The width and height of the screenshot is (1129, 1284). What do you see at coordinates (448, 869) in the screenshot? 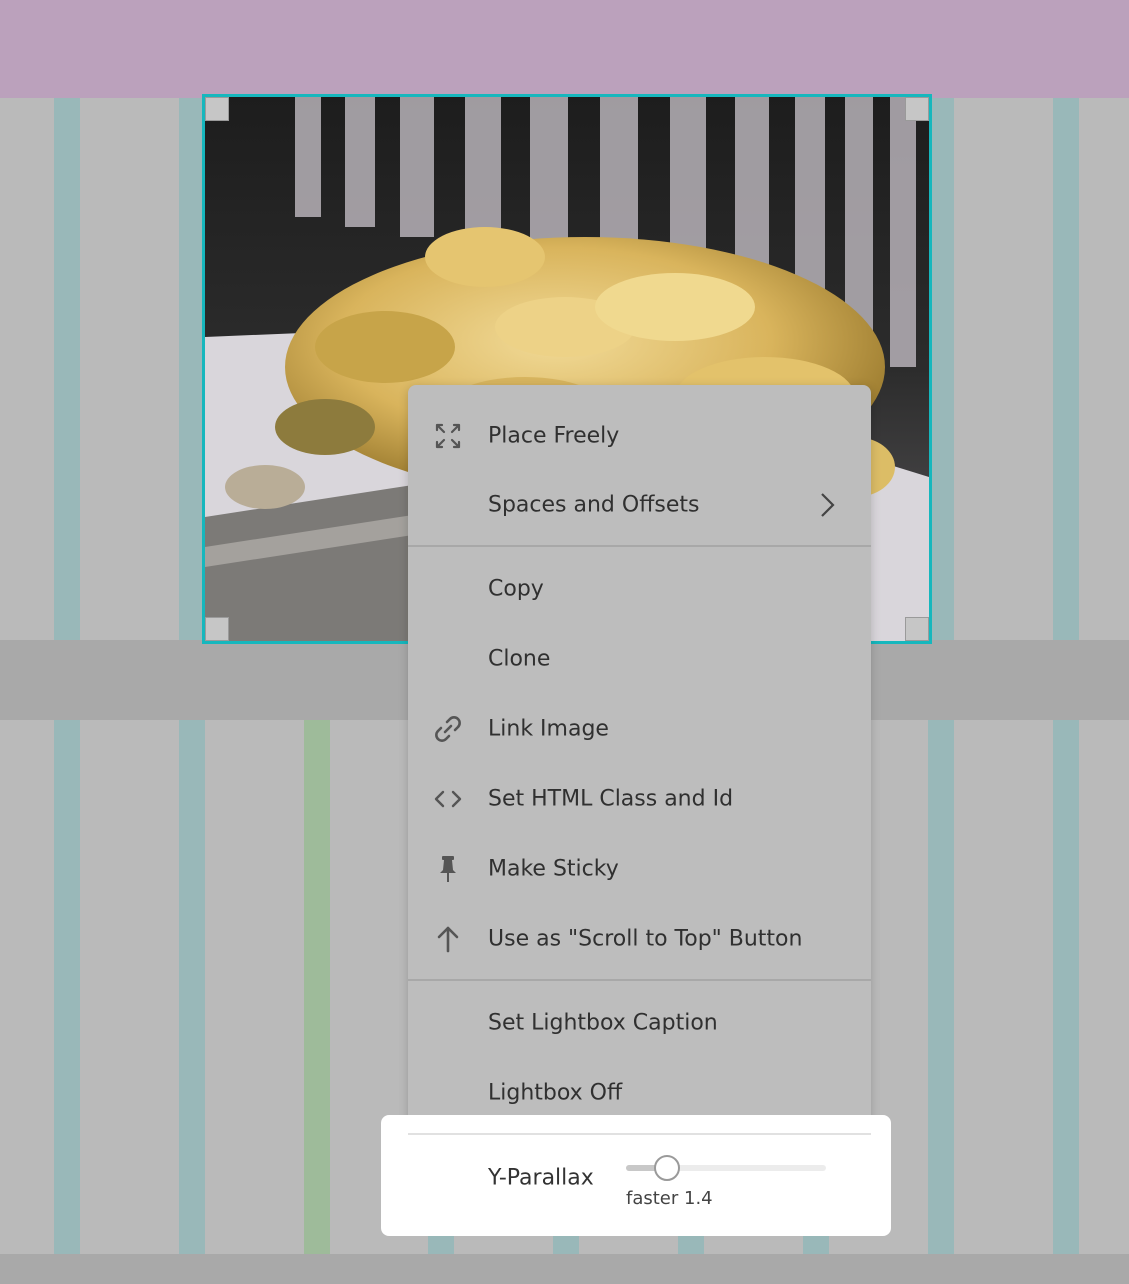
I see `pin-icon` at bounding box center [448, 869].